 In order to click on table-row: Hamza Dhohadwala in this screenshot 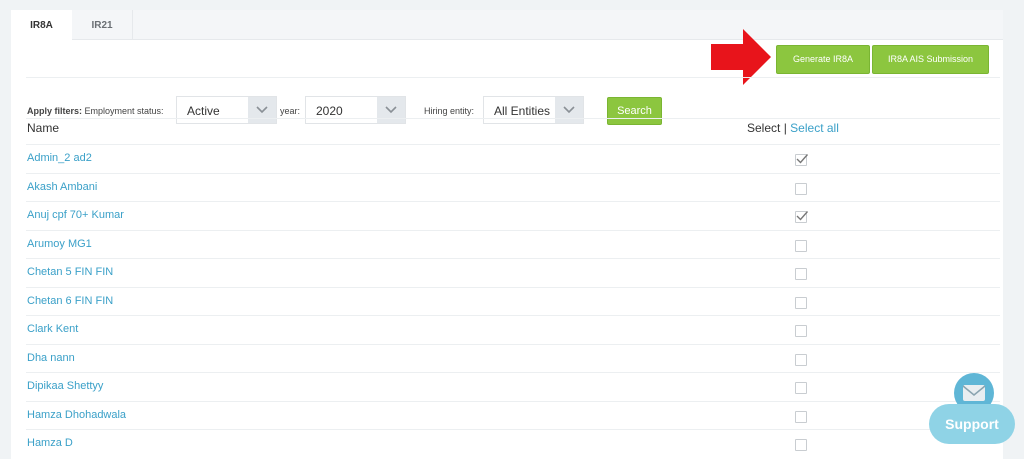, I will do `click(513, 415)`.